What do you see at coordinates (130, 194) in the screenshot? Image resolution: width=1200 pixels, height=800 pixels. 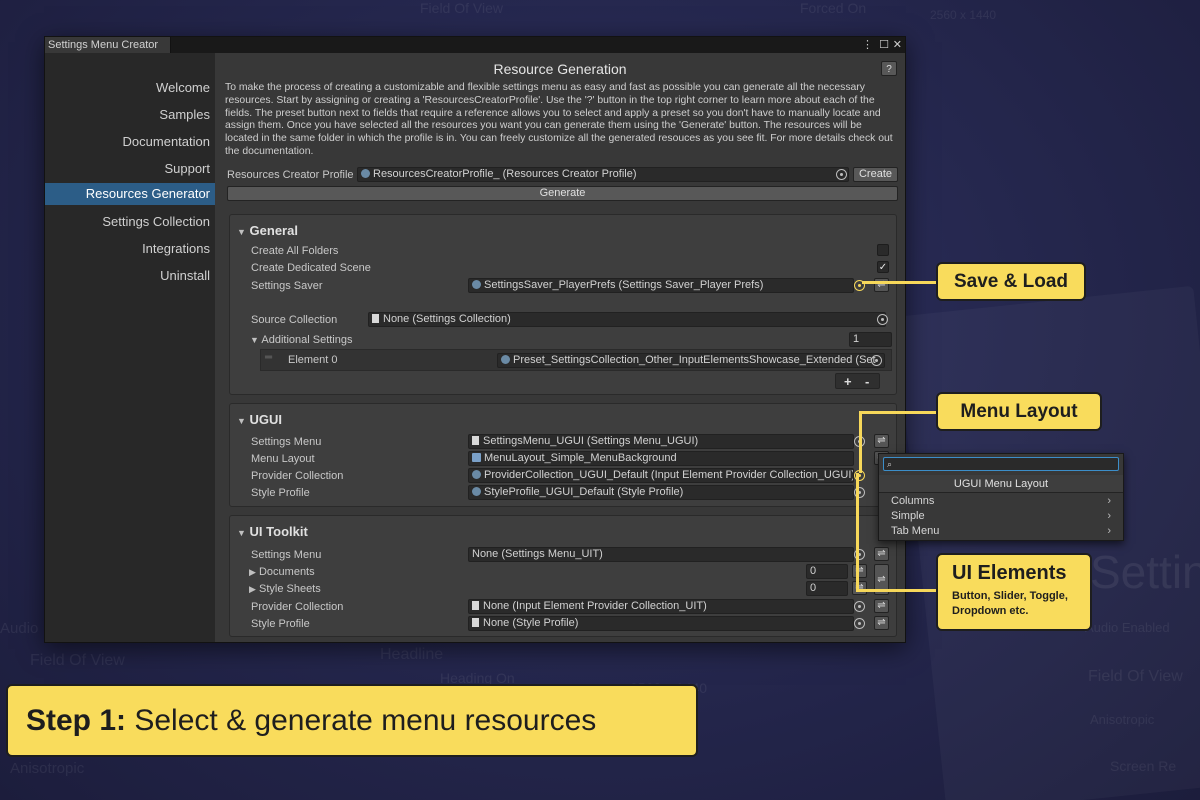 I see `sidebar-item-resources-generator: Resources Generator` at bounding box center [130, 194].